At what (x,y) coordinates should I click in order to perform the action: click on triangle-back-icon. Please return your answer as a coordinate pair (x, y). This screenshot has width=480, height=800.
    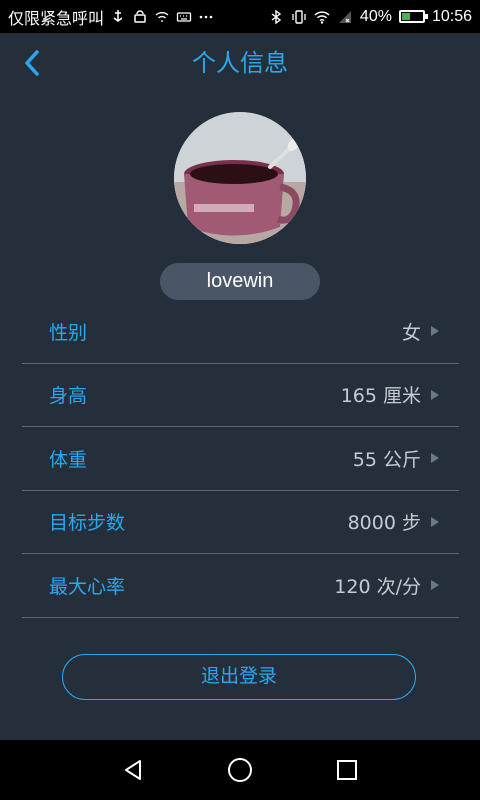
    Looking at the image, I should click on (133, 770).